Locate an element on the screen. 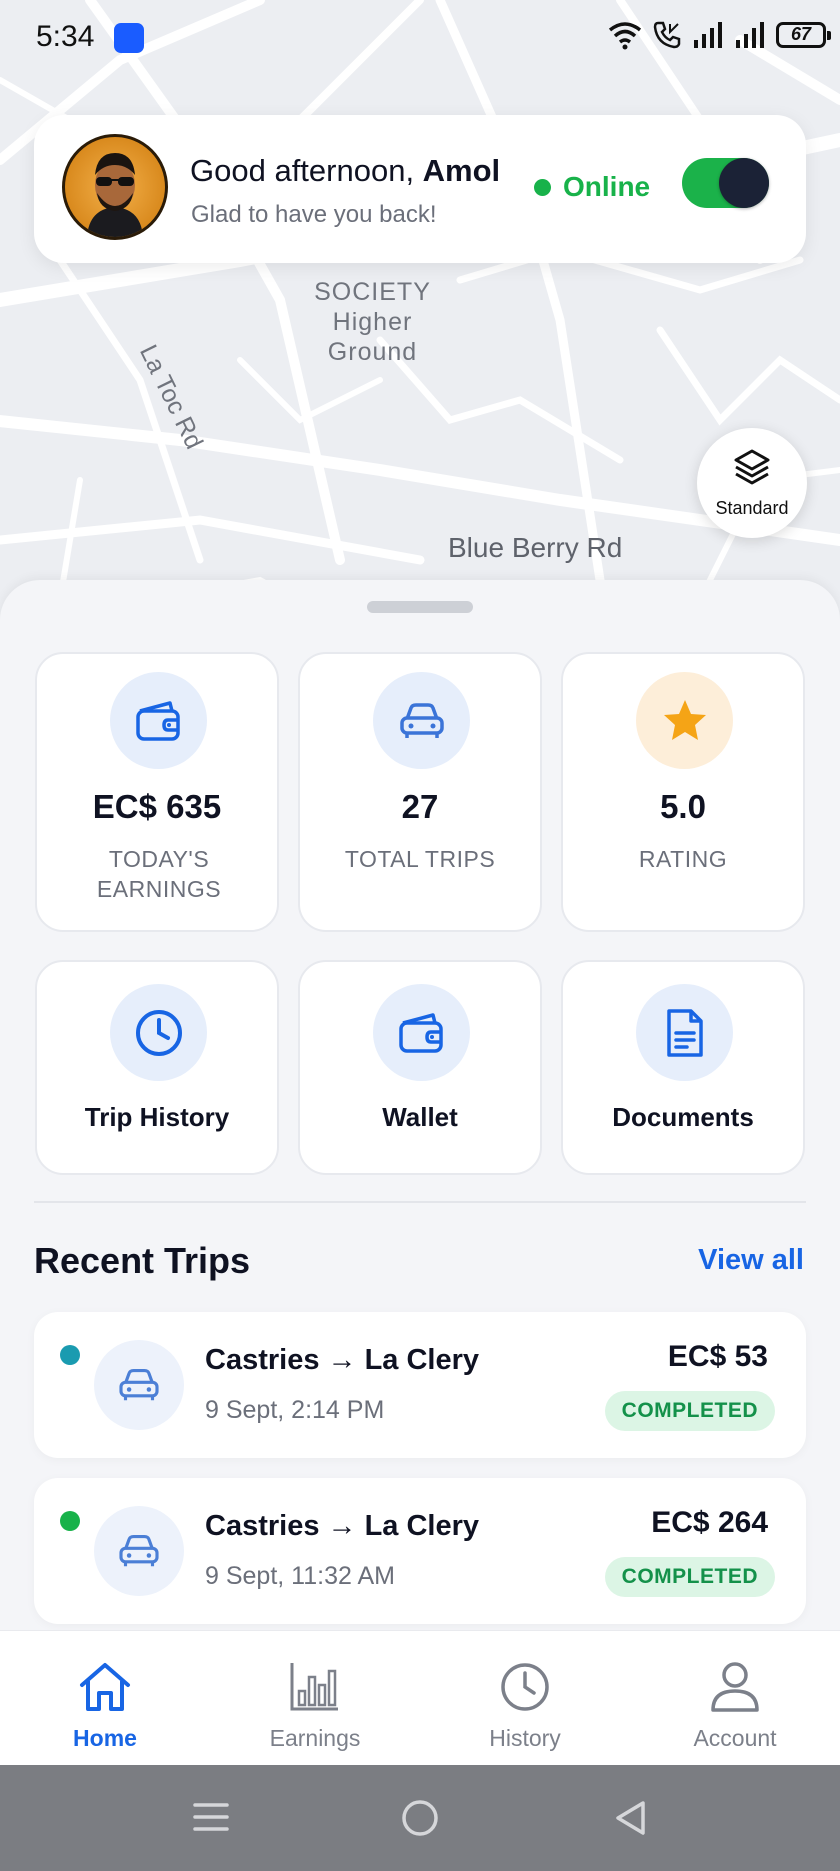 This screenshot has height=1871, width=840. trip-time: 9 Sept, 2:14 PM is located at coordinates (295, 1410).